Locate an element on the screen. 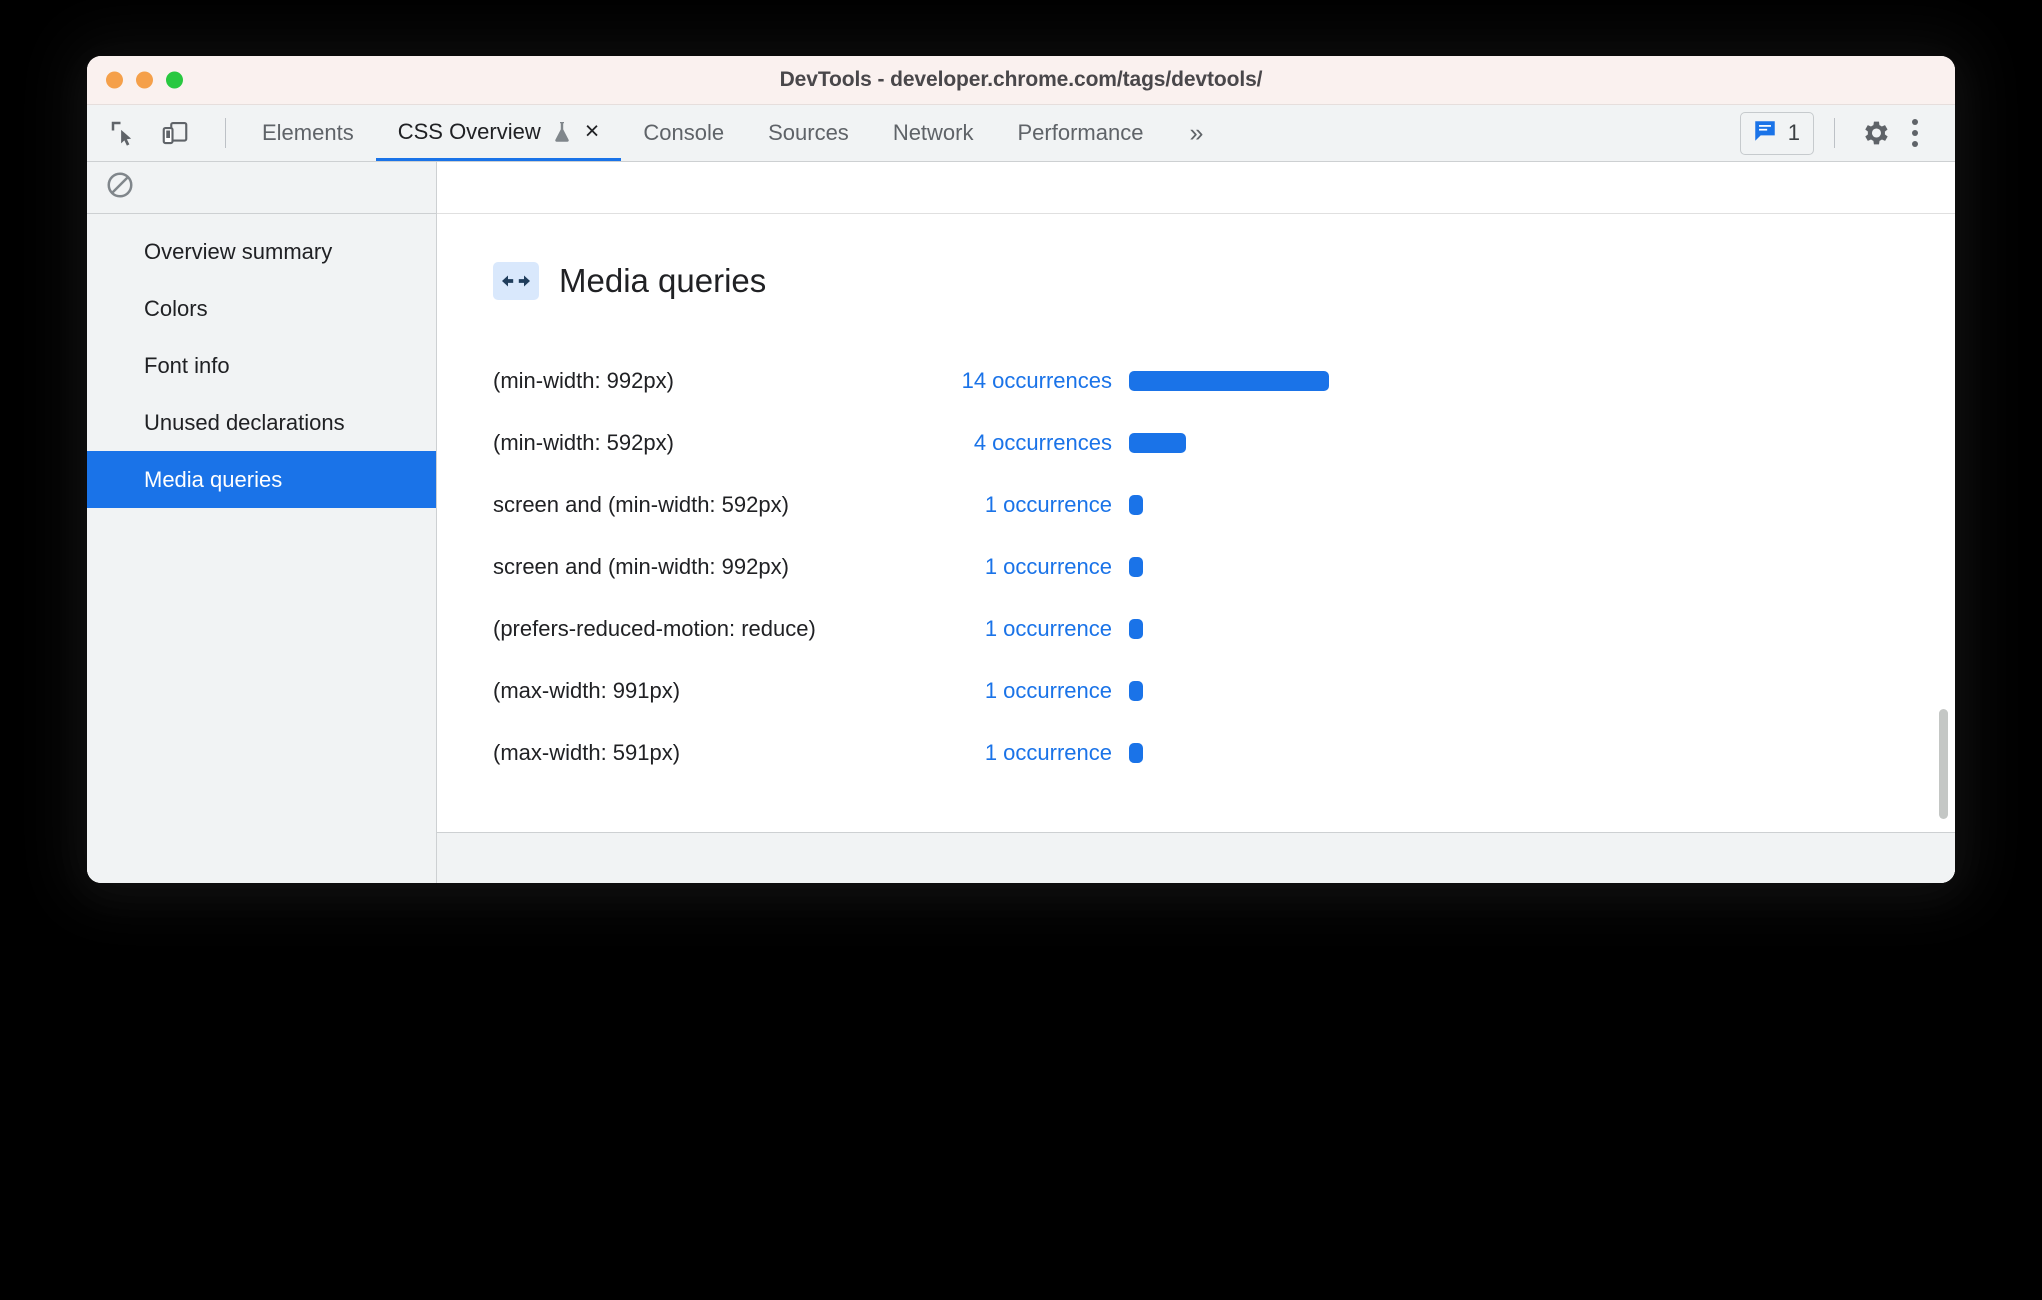  tab-network: Network is located at coordinates (933, 133).